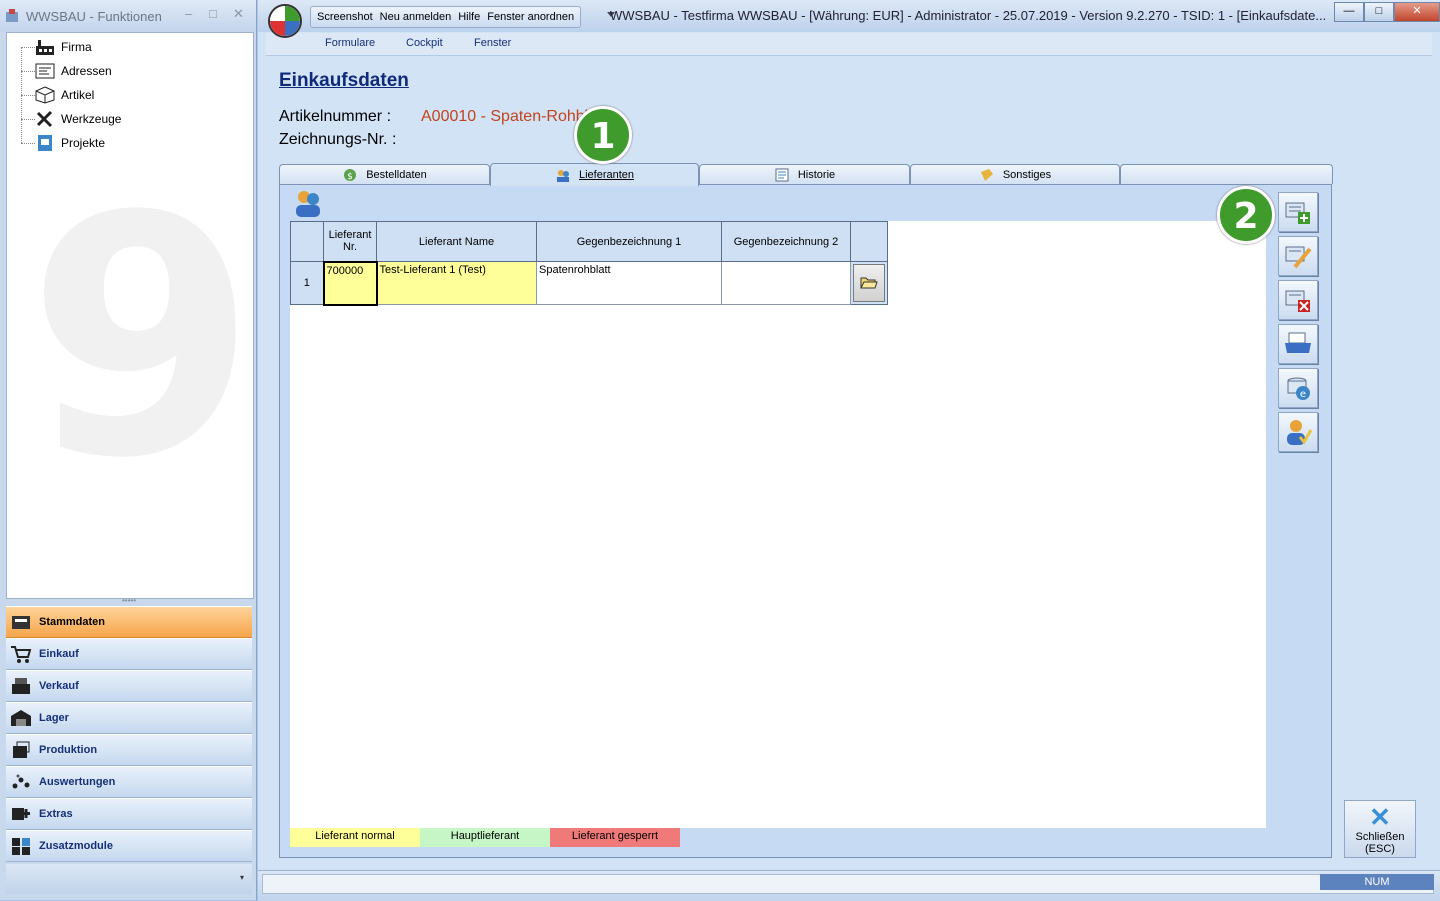 This screenshot has width=1440, height=901. I want to click on tree-item-adressen: Adressen, so click(66, 71).